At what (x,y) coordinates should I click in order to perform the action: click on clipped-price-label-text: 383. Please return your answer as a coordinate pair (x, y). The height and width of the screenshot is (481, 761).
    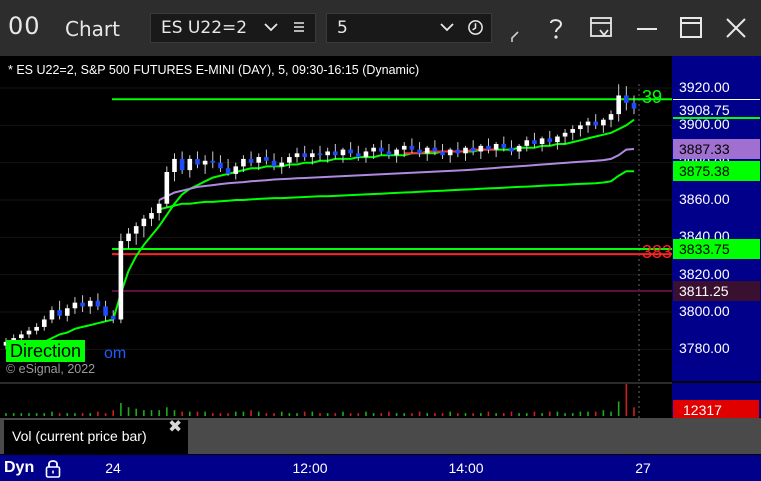
    Looking at the image, I should click on (657, 252).